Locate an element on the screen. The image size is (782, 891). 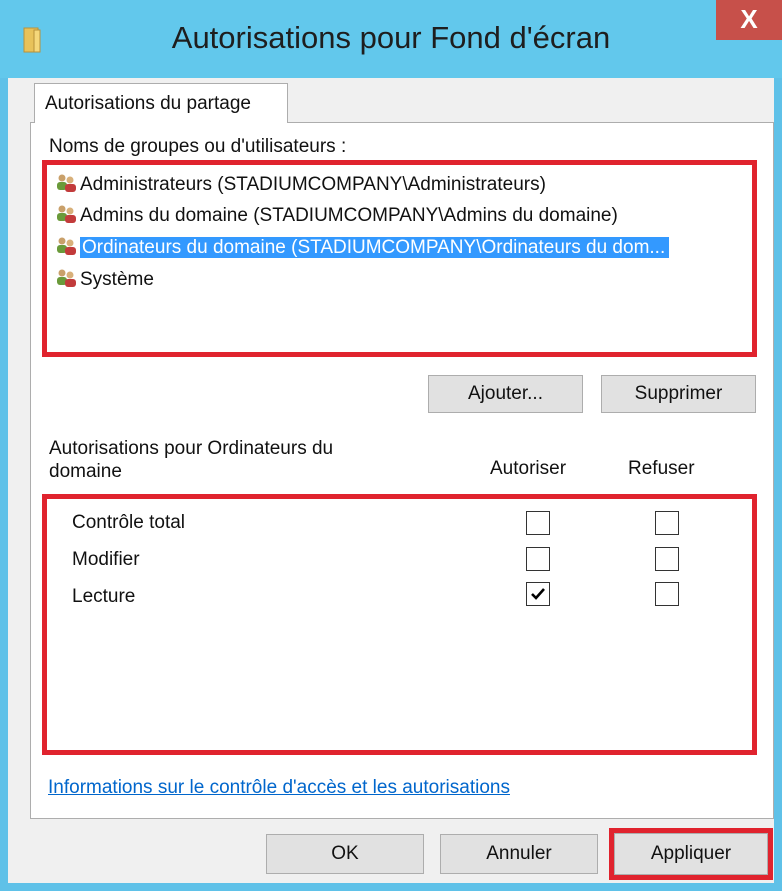
read-allow-checkbox is located at coordinates (538, 594).